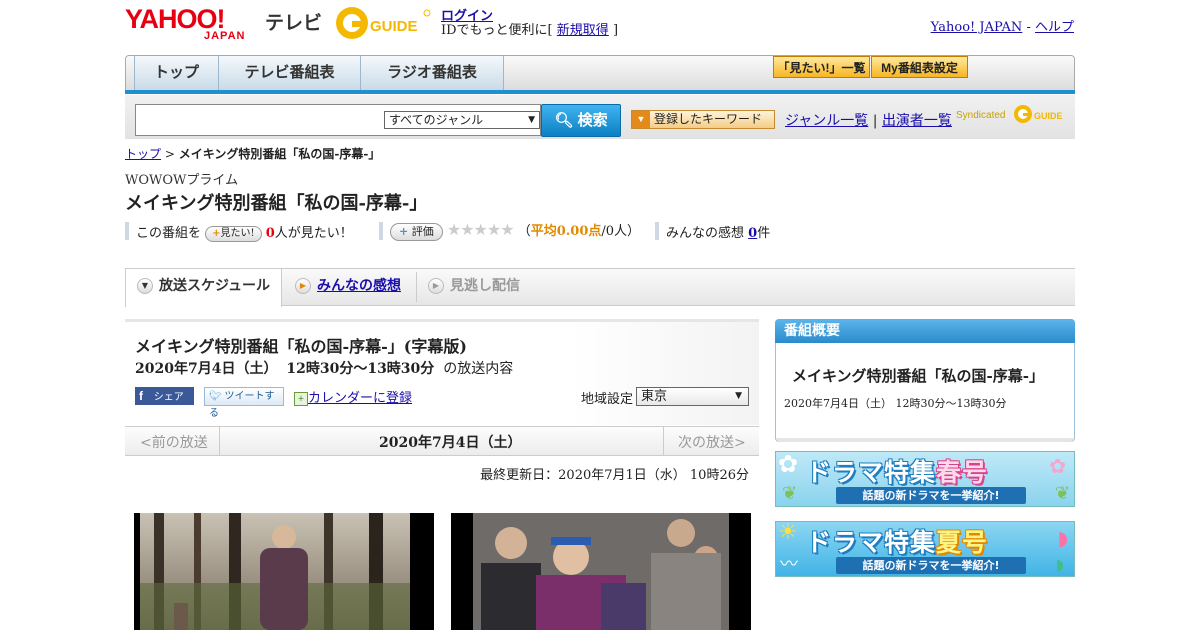 The width and height of the screenshot is (1200, 630). What do you see at coordinates (752, 233) in the screenshot?
I see `comments-count-link: 0` at bounding box center [752, 233].